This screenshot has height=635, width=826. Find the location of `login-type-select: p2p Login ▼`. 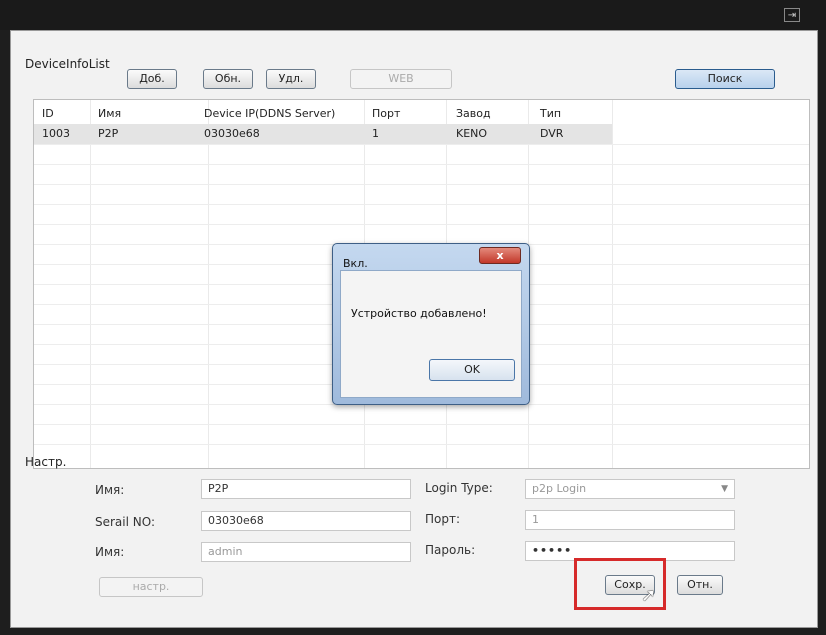

login-type-select: p2p Login ▼ is located at coordinates (630, 489).